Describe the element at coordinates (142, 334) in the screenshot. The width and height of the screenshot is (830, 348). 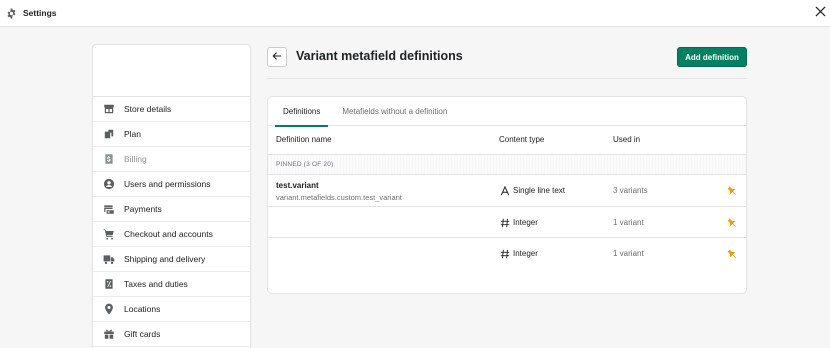
I see `sidebar-item-label: Gift cards` at that location.